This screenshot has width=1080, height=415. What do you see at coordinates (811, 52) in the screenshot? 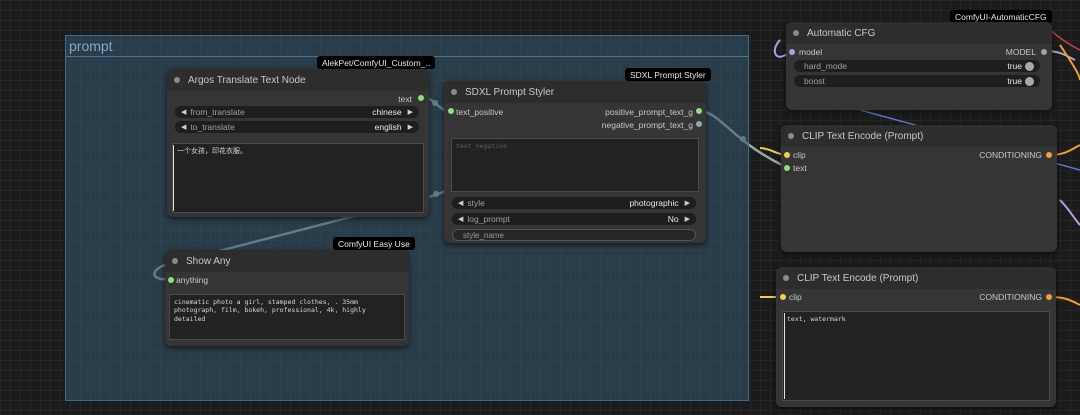
I see `autocfg-input-model: model` at bounding box center [811, 52].